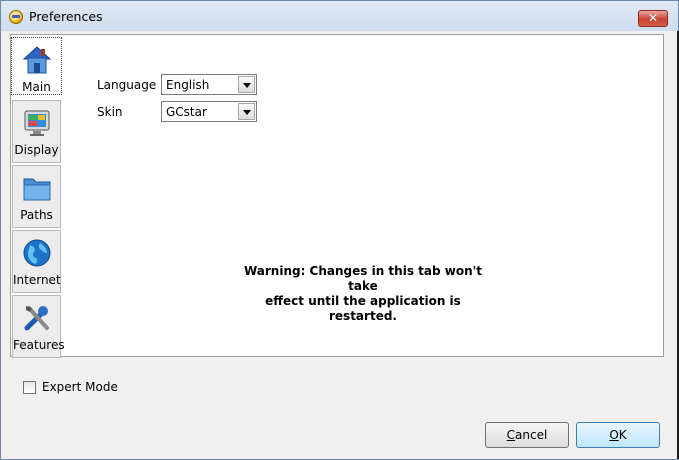 The height and width of the screenshot is (460, 679). What do you see at coordinates (36, 215) in the screenshot?
I see `tab-paths-label: Paths` at bounding box center [36, 215].